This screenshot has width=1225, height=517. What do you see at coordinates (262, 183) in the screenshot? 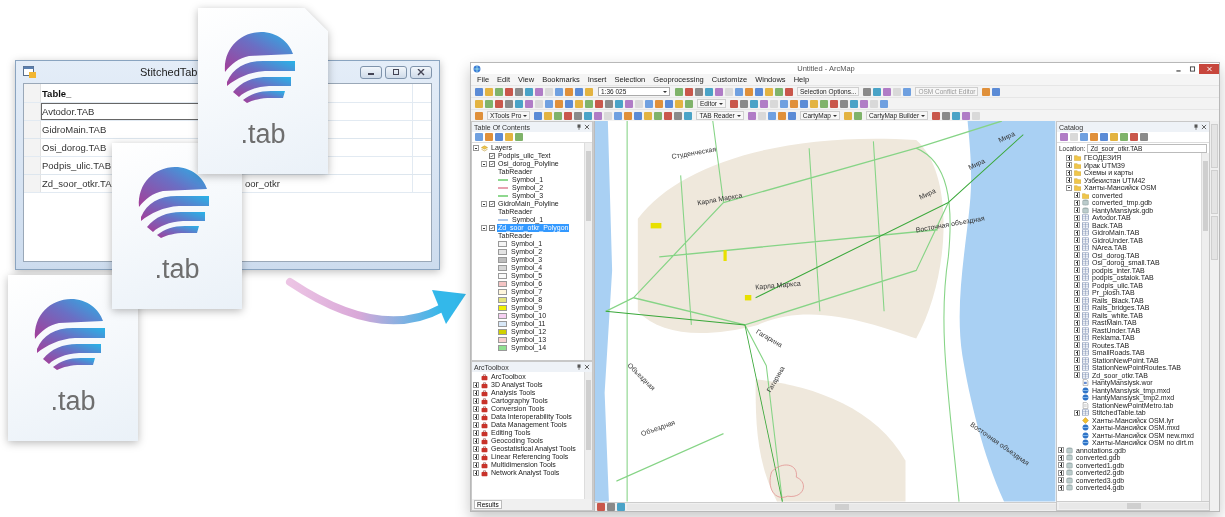
I see `table-cell: oor_otkr` at bounding box center [262, 183].